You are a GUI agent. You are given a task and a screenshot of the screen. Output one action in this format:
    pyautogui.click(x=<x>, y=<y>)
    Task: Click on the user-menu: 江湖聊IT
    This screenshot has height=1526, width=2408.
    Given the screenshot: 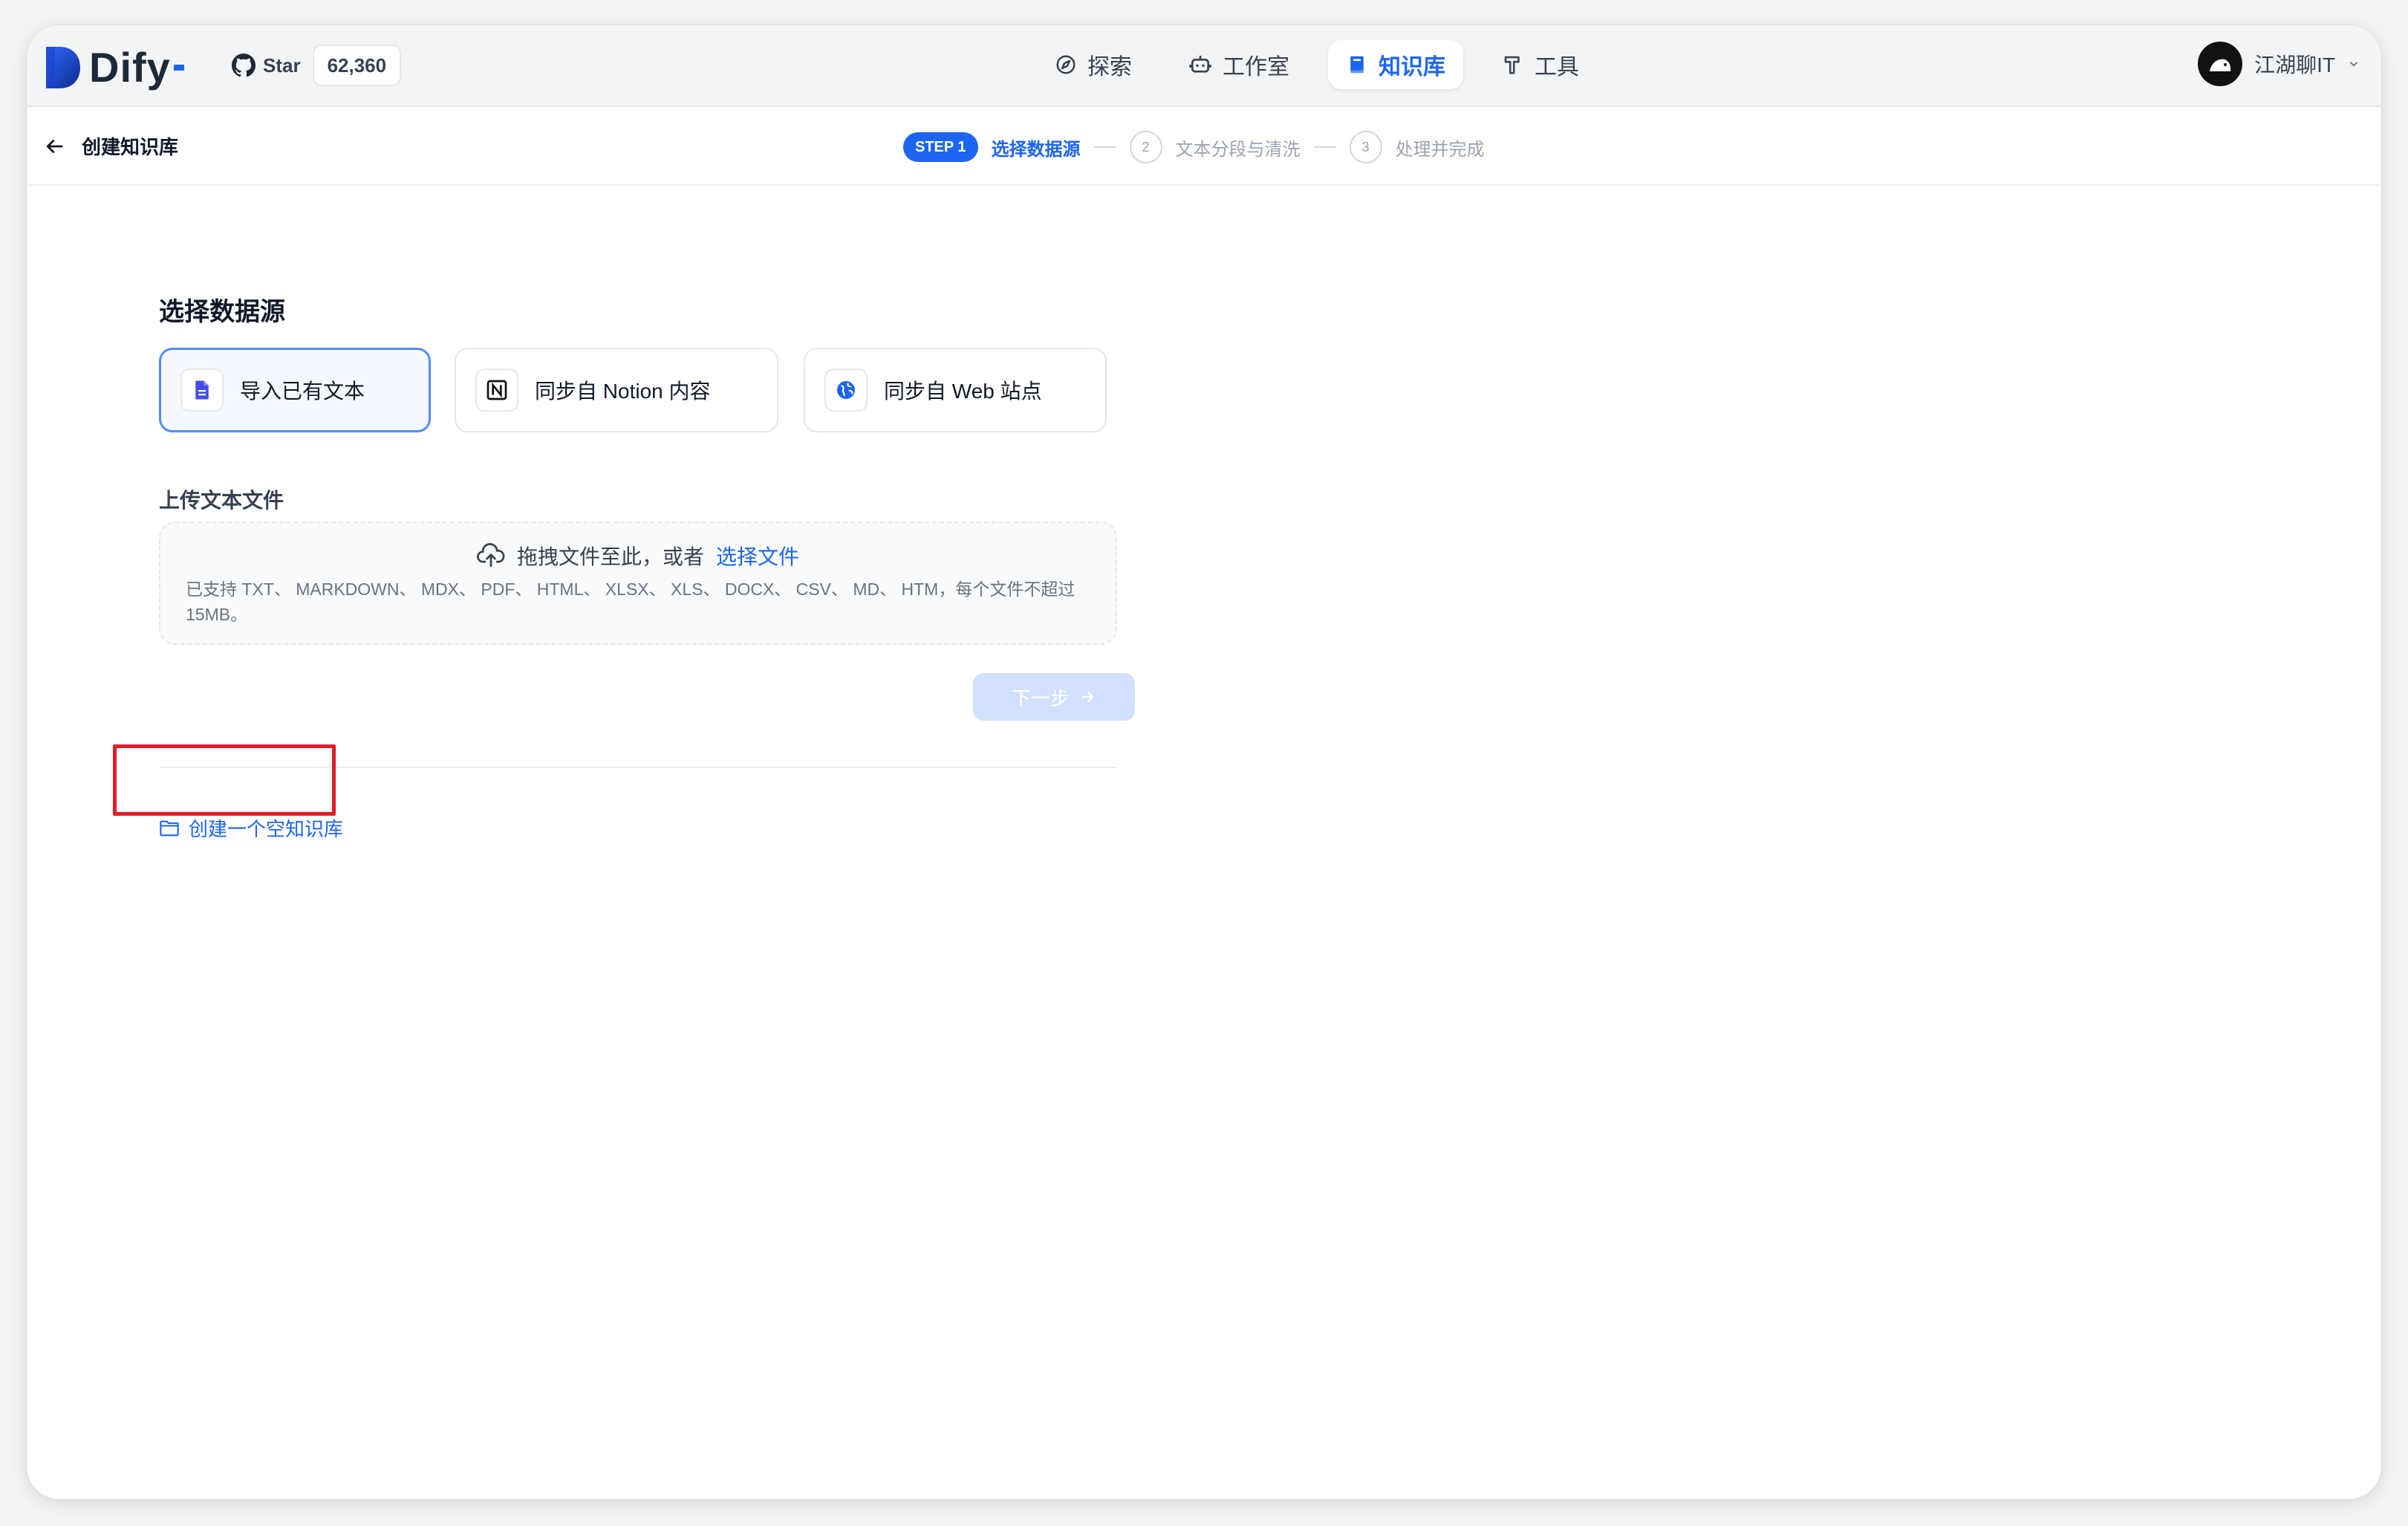 What is the action you would take?
    pyautogui.click(x=2279, y=64)
    